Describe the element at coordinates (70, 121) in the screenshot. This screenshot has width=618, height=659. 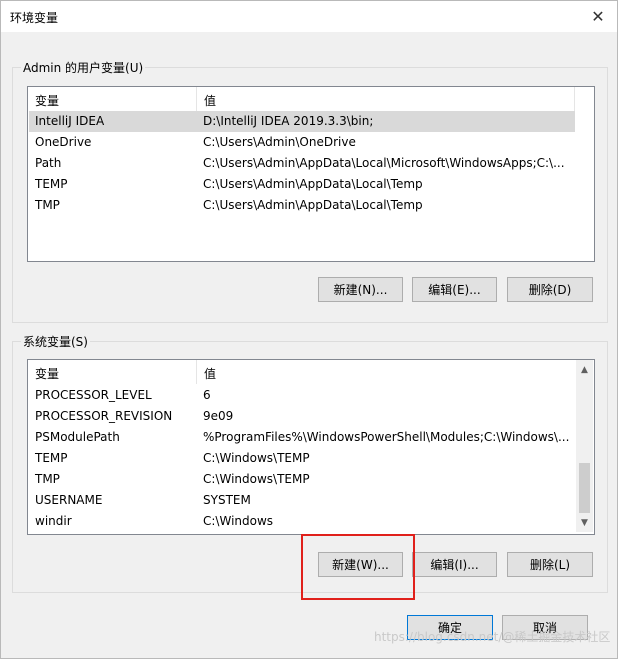
I see `variable-name-cell: IntelliJ IDEA` at that location.